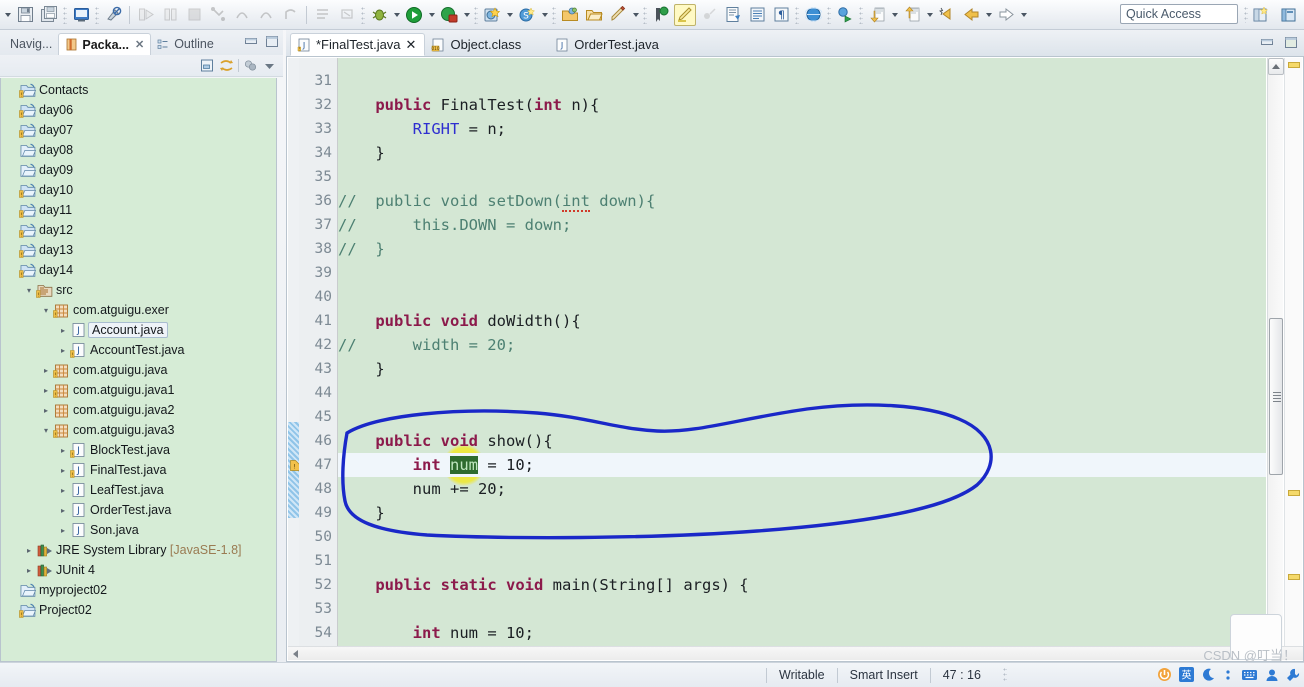  Describe the element at coordinates (1261, 15) in the screenshot. I see `open-perspective-button` at that location.